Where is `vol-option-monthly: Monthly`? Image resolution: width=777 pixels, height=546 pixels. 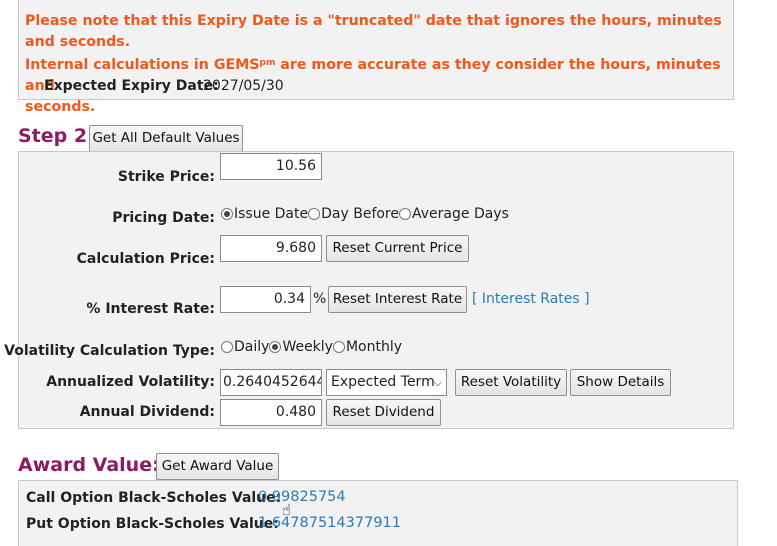 vol-option-monthly: Monthly is located at coordinates (367, 347).